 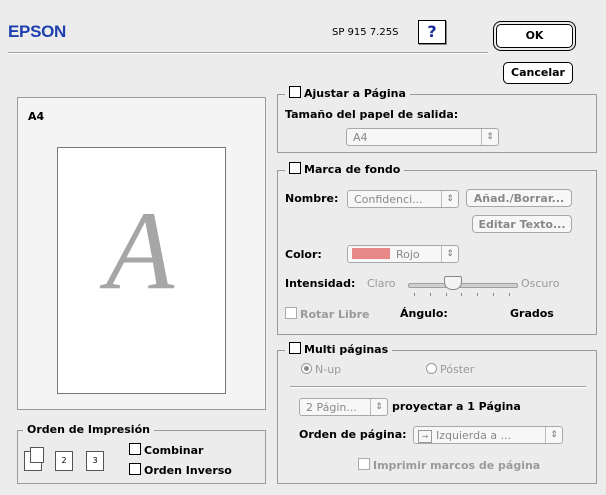 What do you see at coordinates (95, 461) in the screenshot?
I see `page-order-icon-3: 3` at bounding box center [95, 461].